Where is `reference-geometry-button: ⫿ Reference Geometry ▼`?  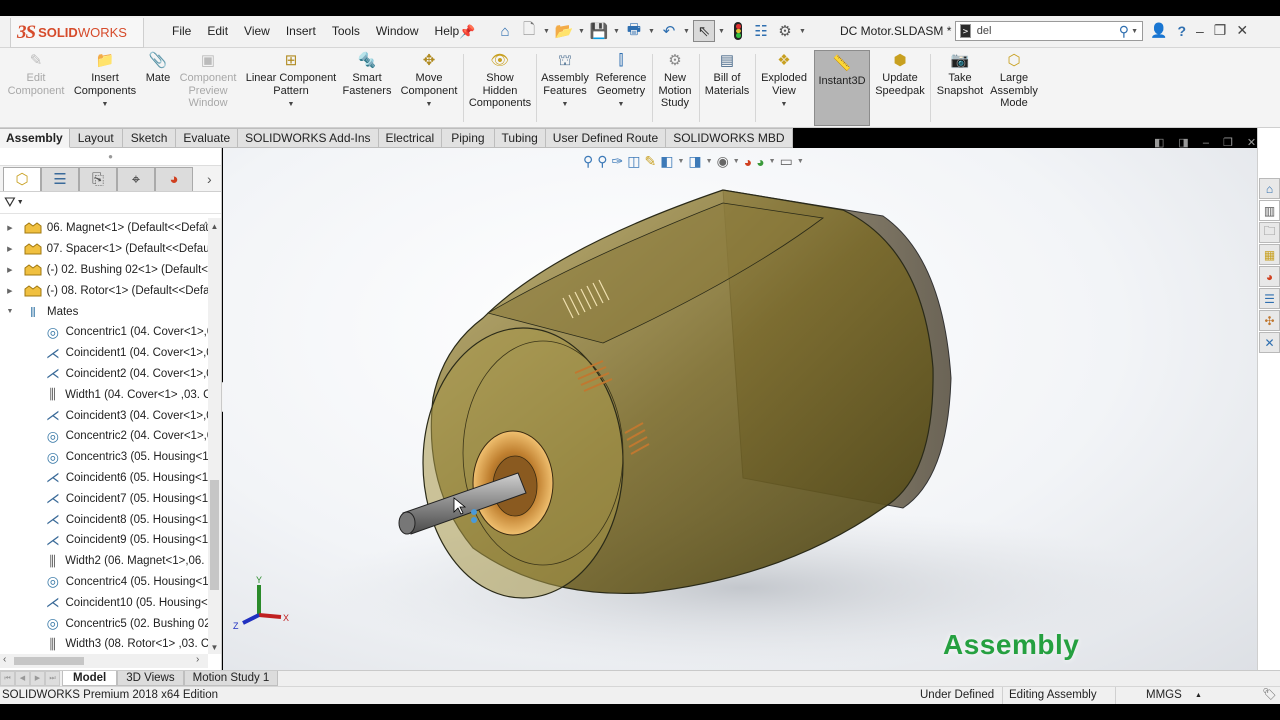
reference-geometry-button: ⫿ Reference Geometry ▼ is located at coordinates (621, 82).